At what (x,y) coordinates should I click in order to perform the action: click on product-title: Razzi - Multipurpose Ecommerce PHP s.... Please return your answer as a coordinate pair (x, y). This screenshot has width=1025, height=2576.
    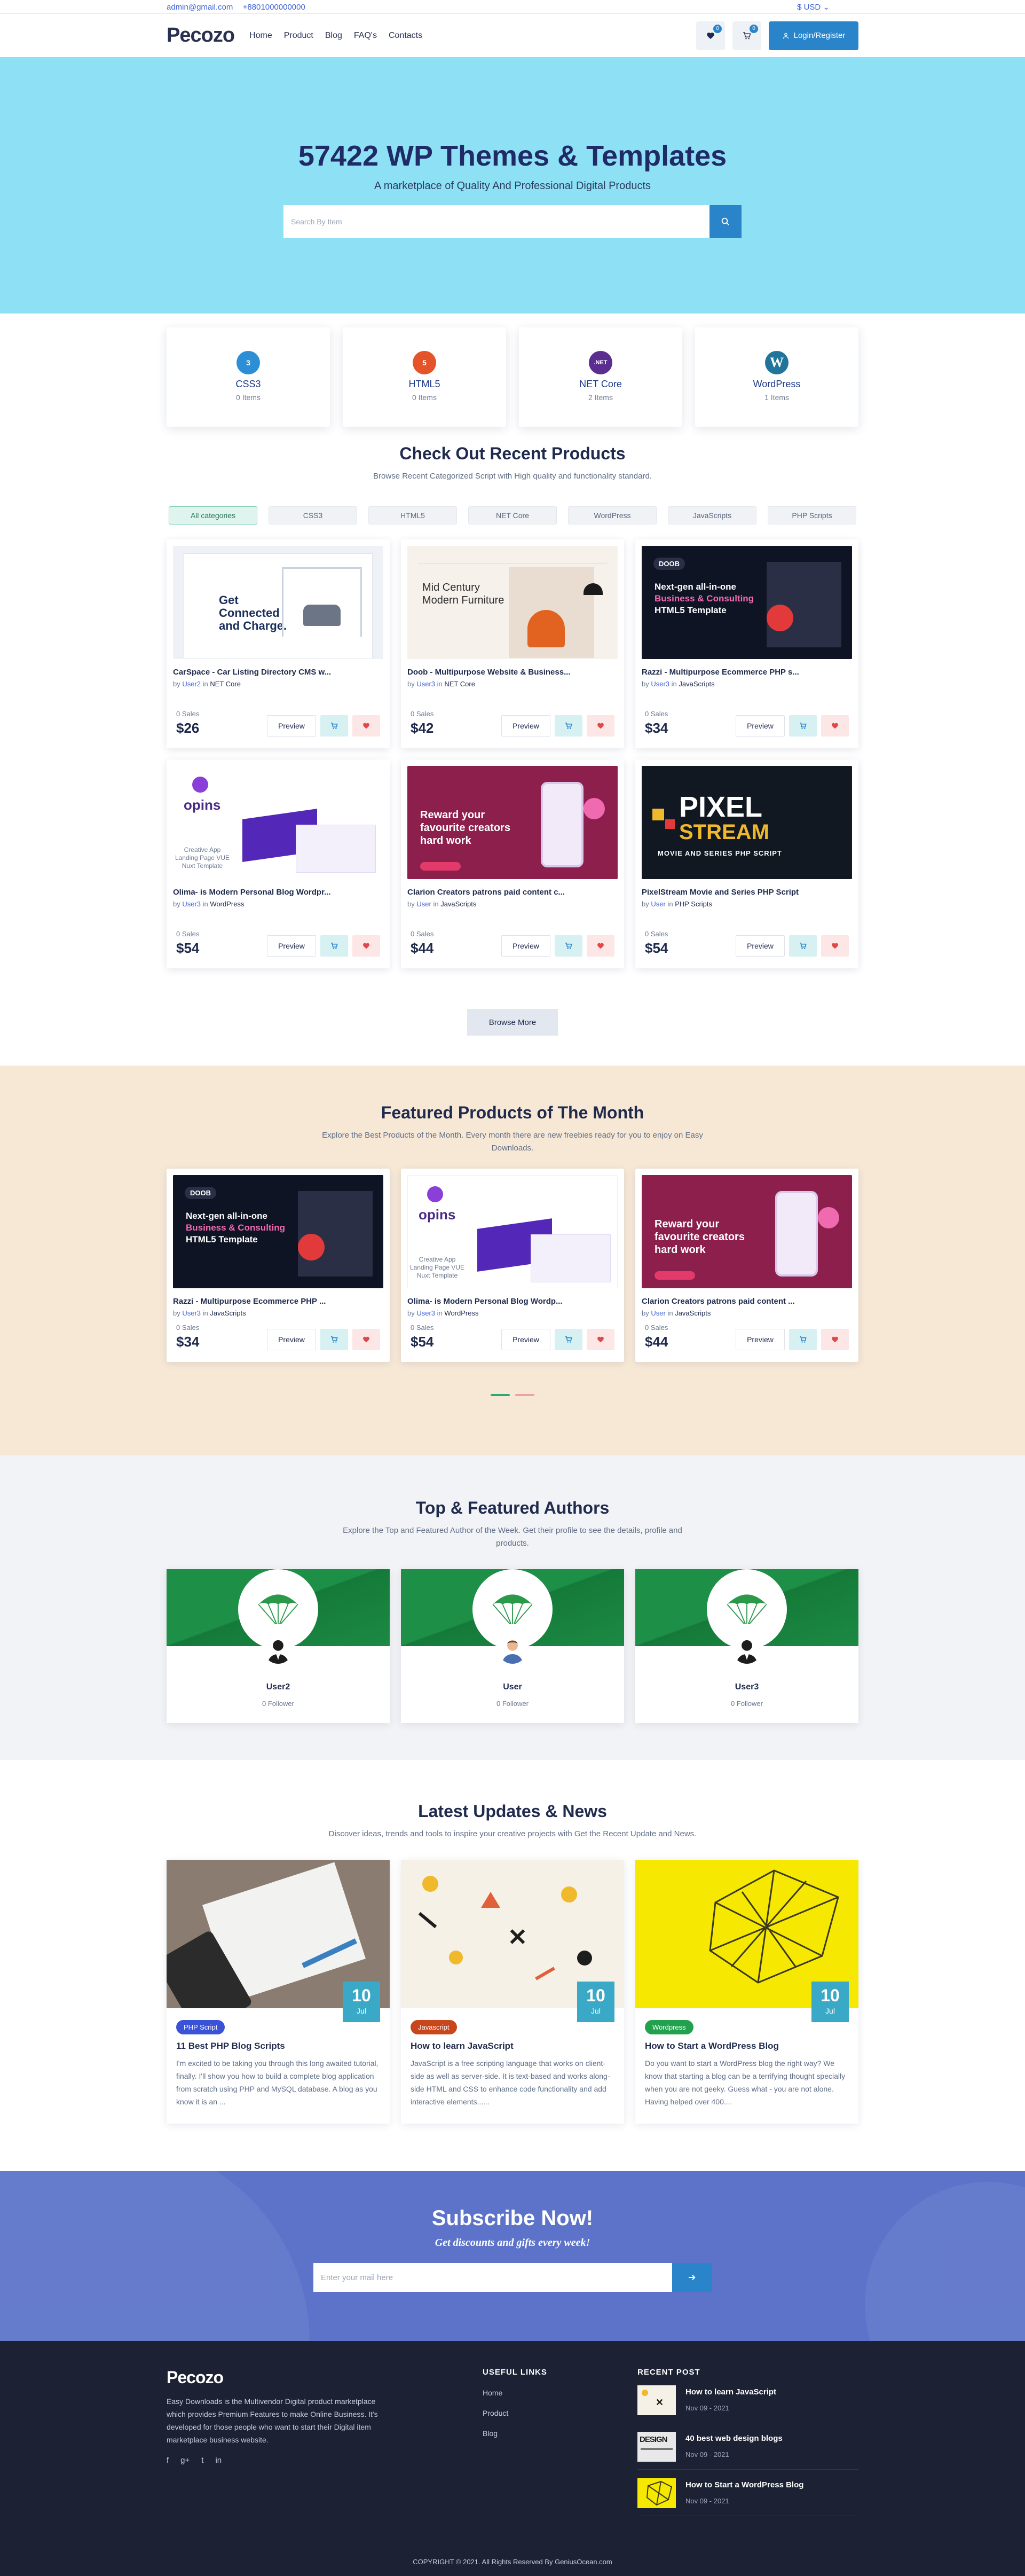
    Looking at the image, I should click on (747, 672).